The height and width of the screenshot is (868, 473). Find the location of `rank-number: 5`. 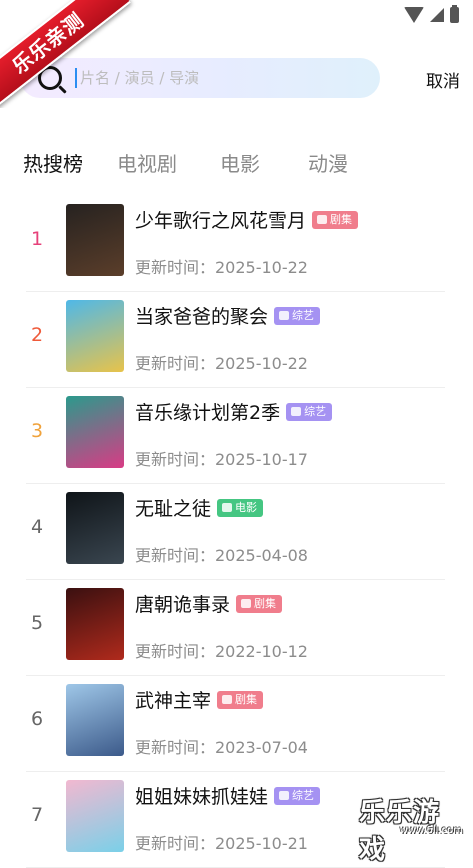

rank-number: 5 is located at coordinates (37, 623).